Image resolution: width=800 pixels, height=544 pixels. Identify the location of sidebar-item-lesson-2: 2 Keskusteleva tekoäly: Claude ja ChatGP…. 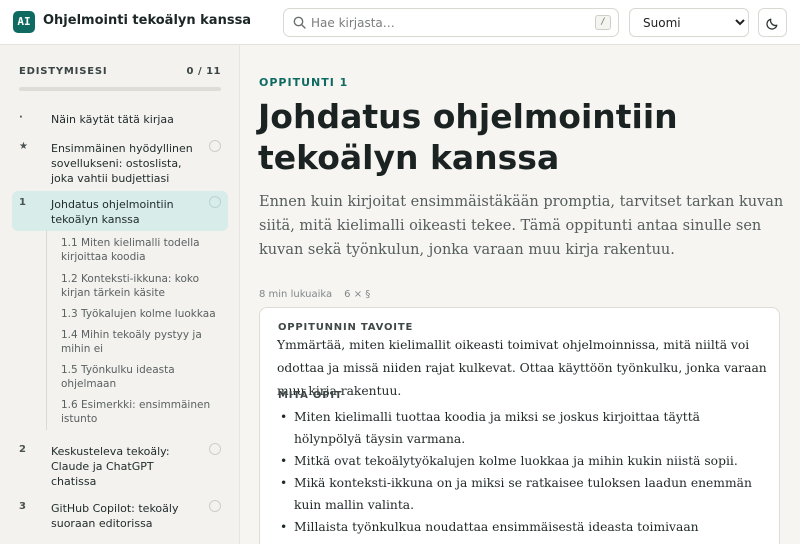
(120, 463).